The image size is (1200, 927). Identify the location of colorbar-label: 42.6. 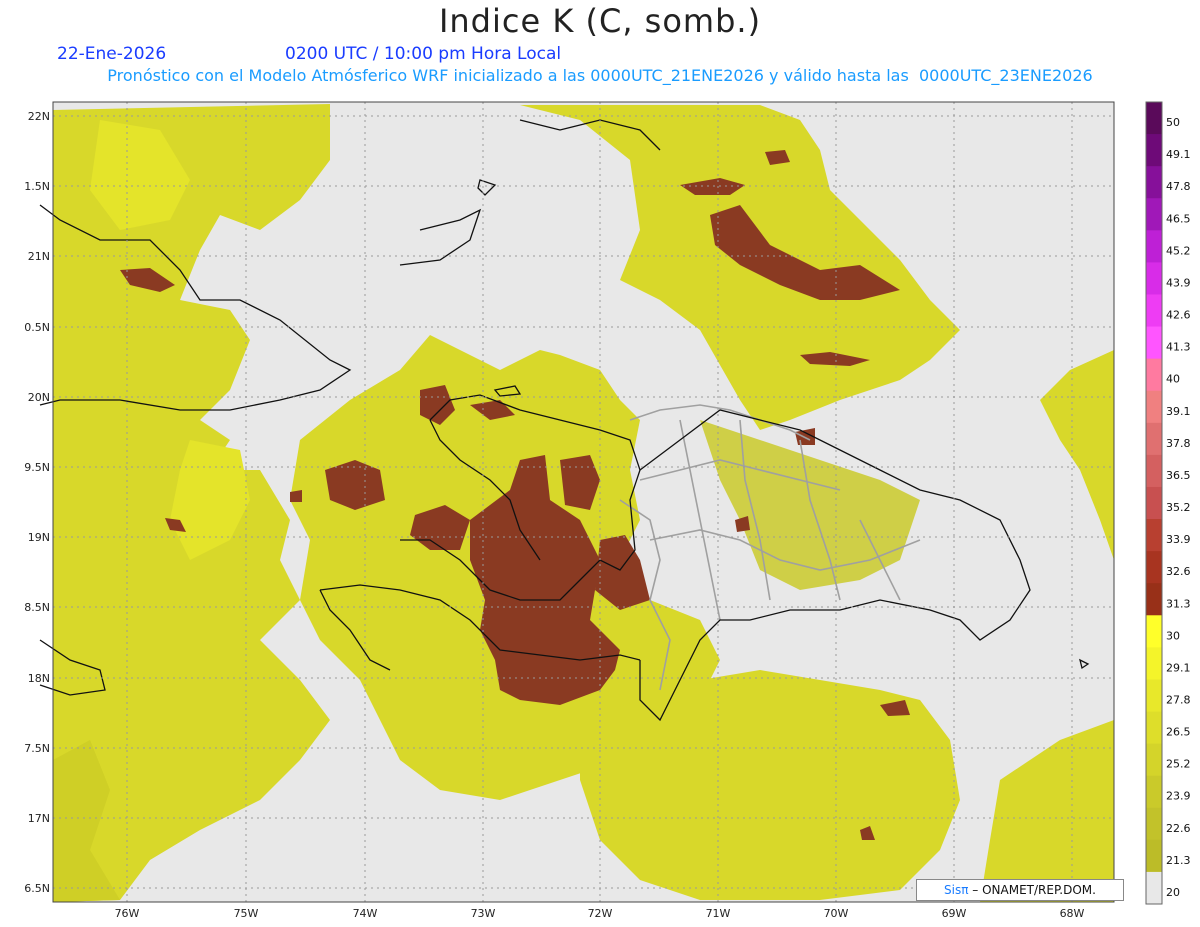
(1178, 315).